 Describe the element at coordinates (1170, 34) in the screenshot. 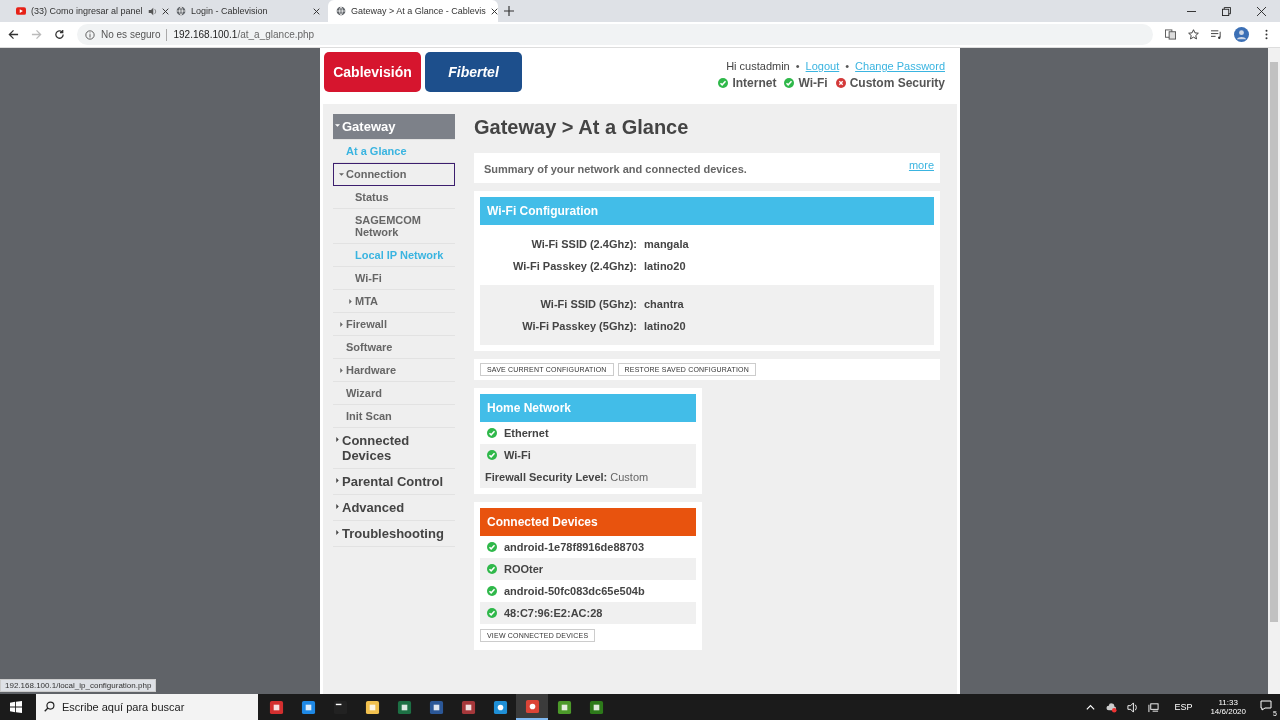

I see `translate-icon` at that location.